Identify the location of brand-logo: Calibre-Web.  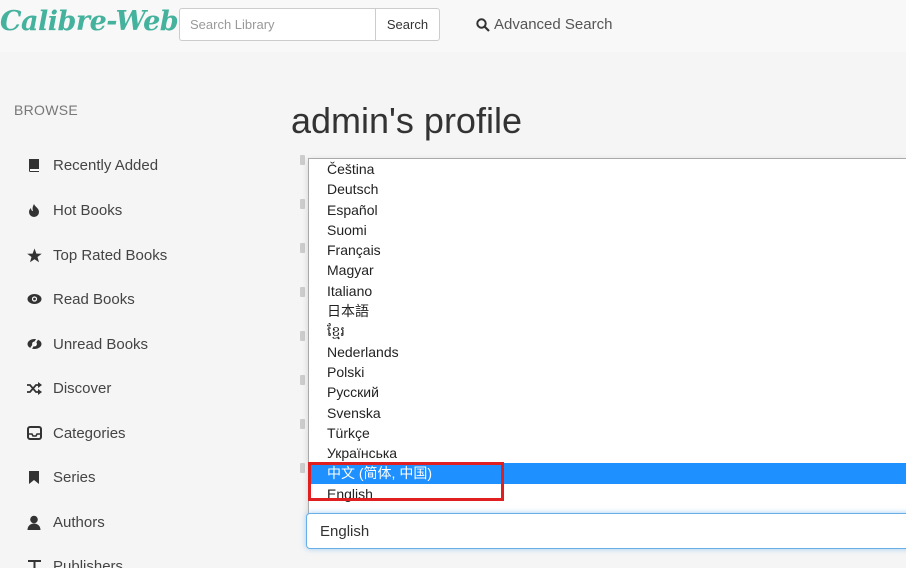
(89, 21).